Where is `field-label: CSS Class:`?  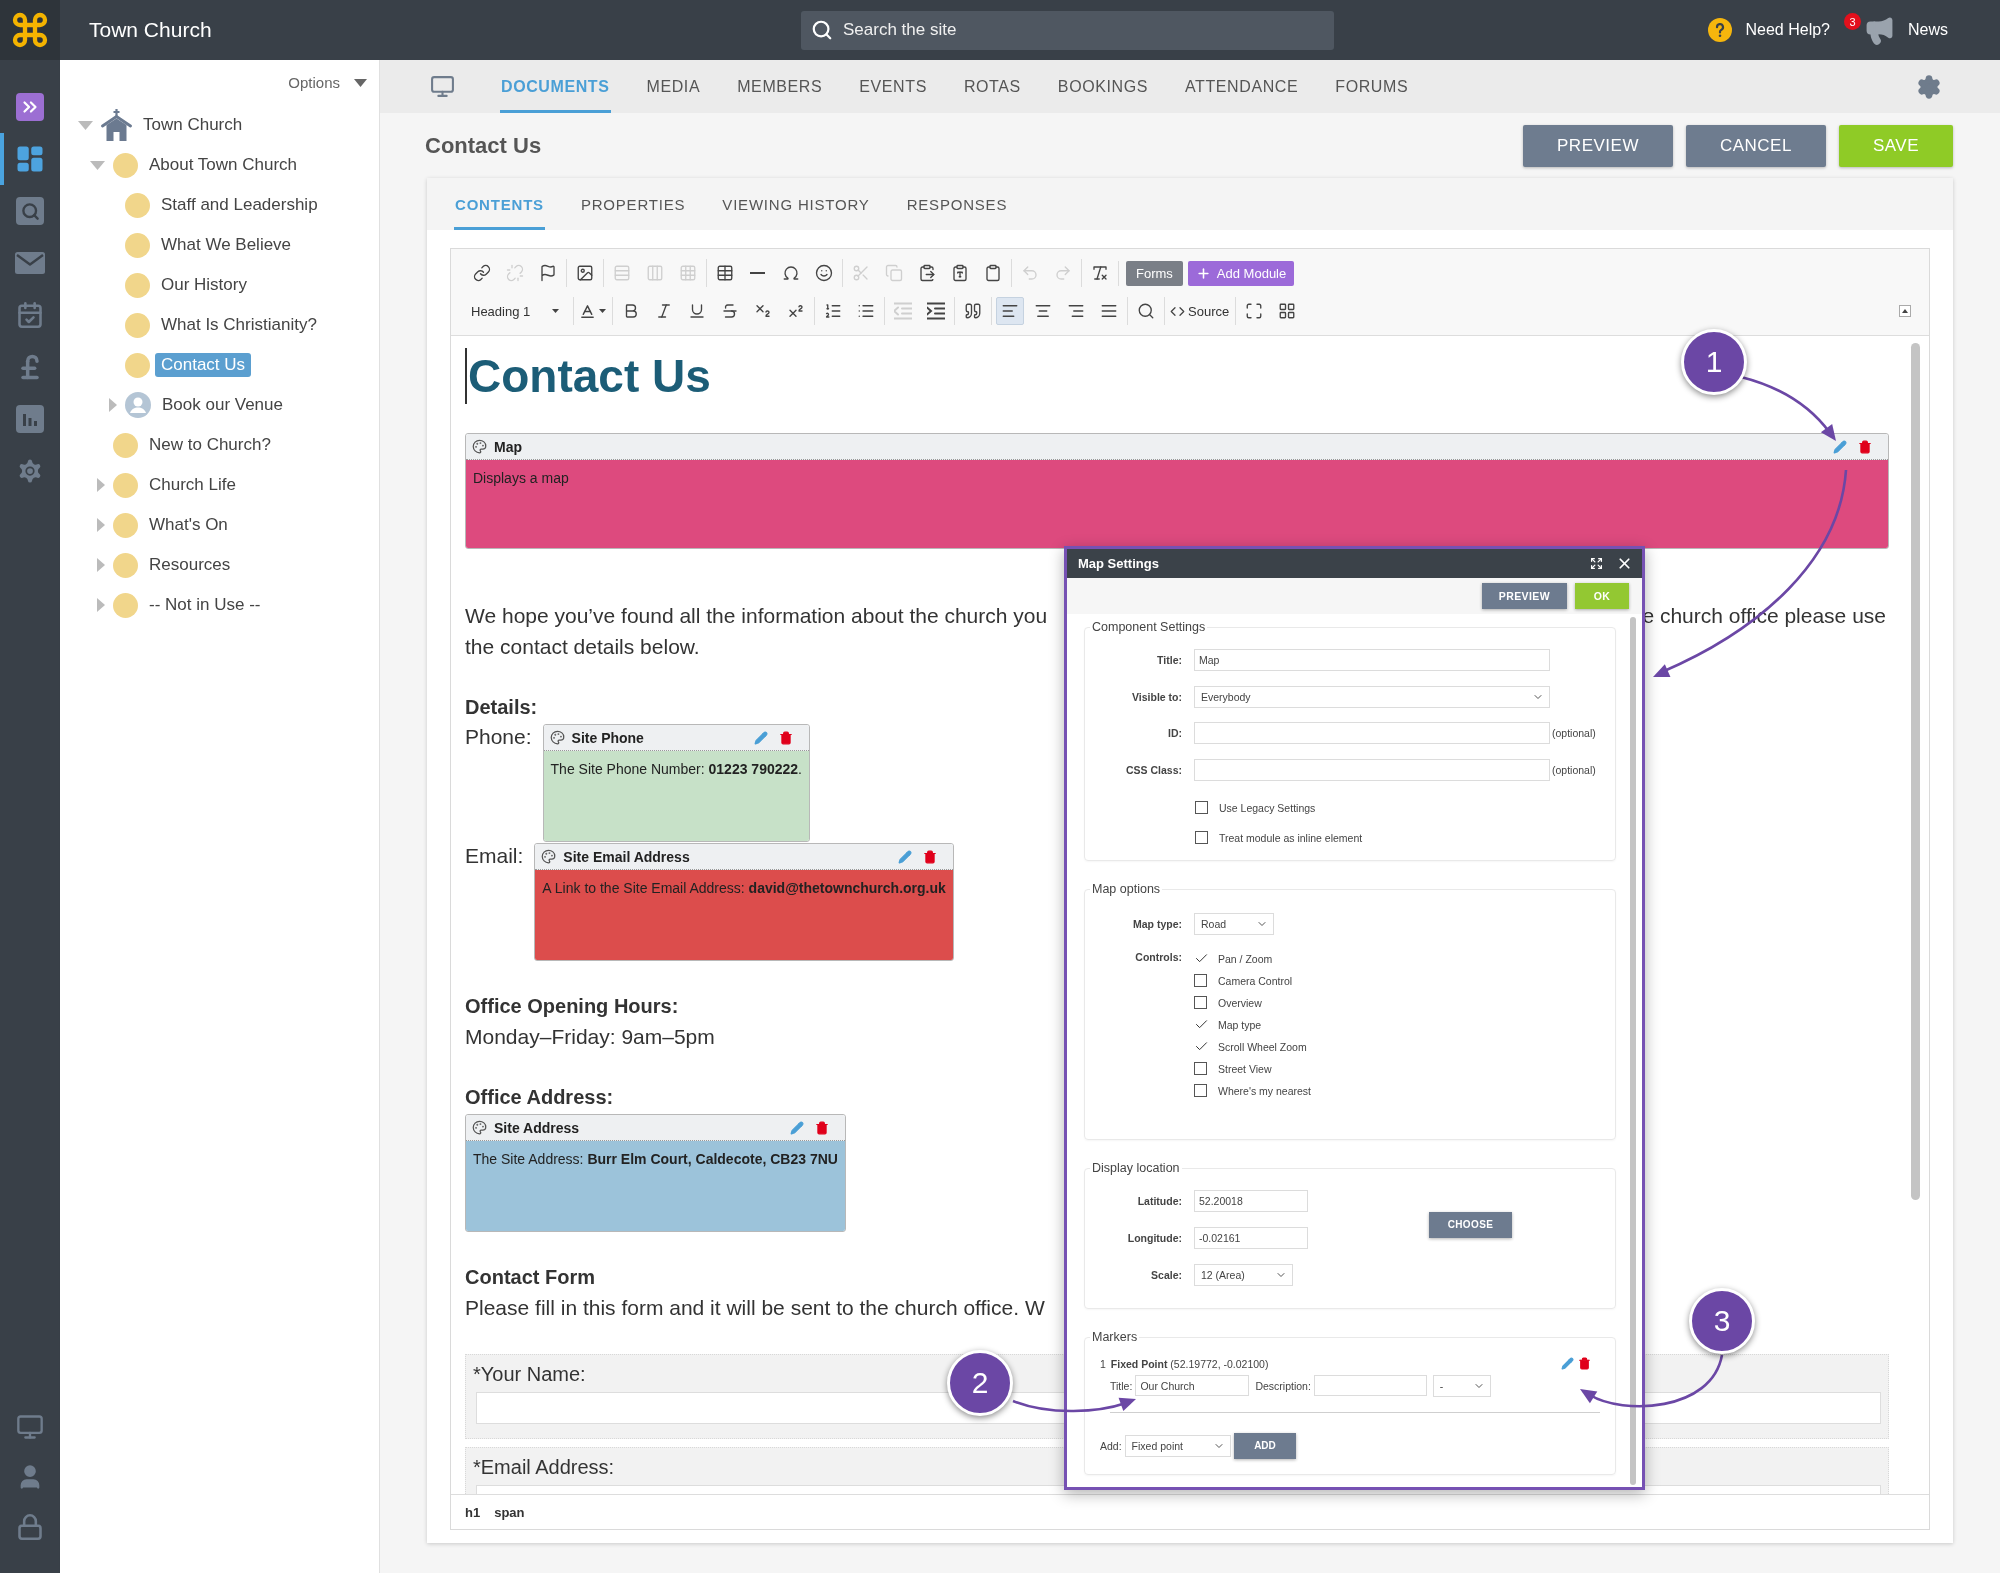
field-label: CSS Class: is located at coordinates (1153, 769).